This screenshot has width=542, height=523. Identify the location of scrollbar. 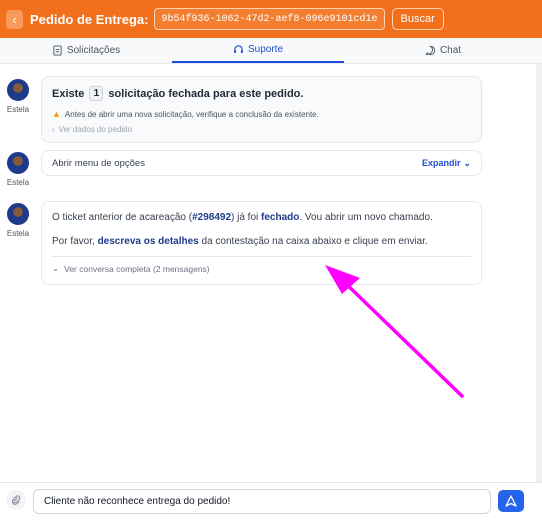
(539, 273).